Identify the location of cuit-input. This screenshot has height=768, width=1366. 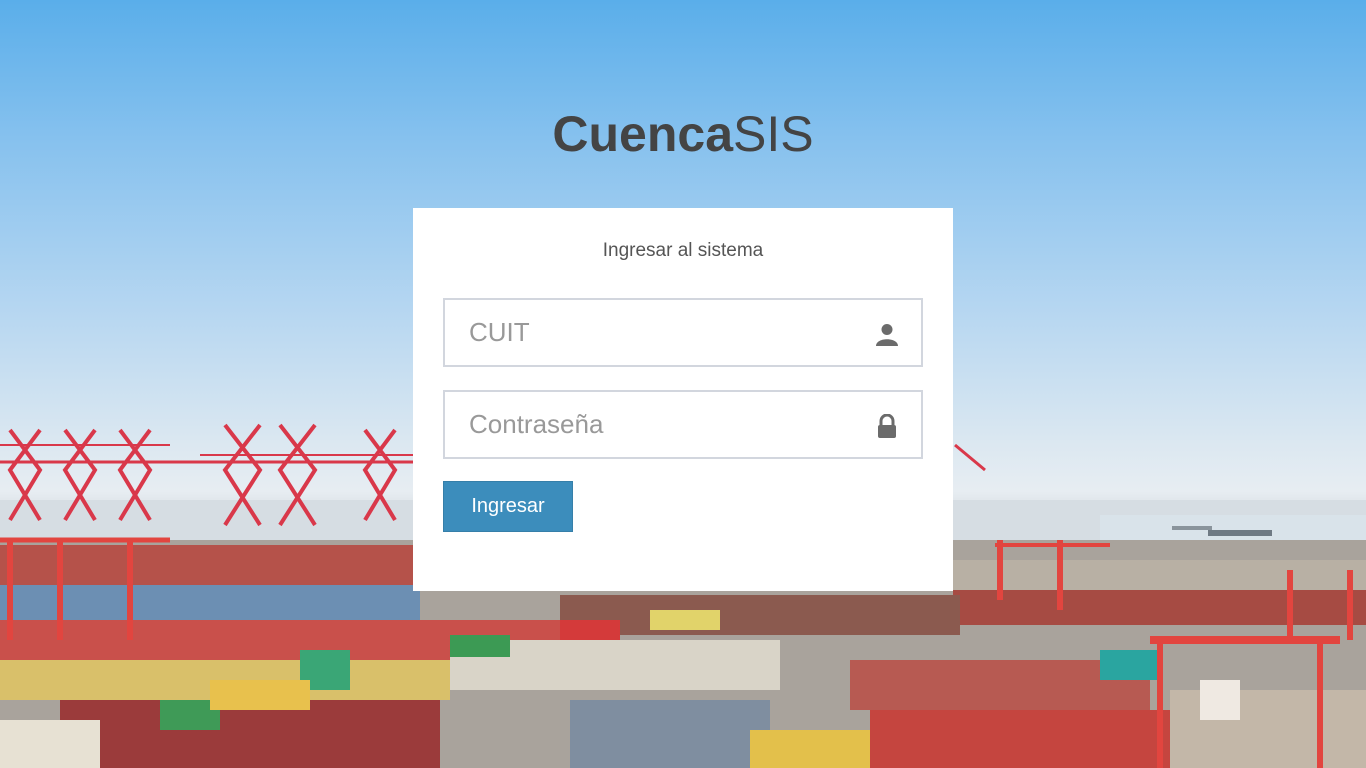
(683, 332).